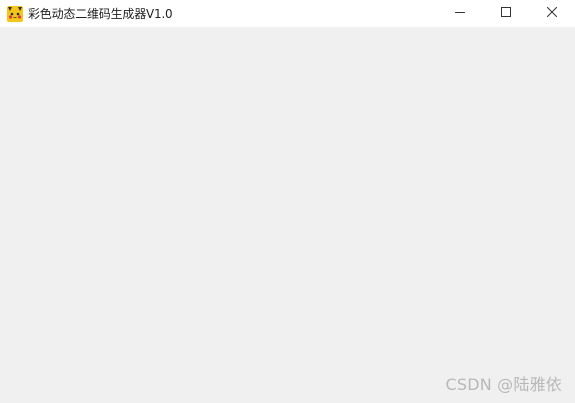  Describe the element at coordinates (15, 13) in the screenshot. I see `pikachu-icon` at that location.